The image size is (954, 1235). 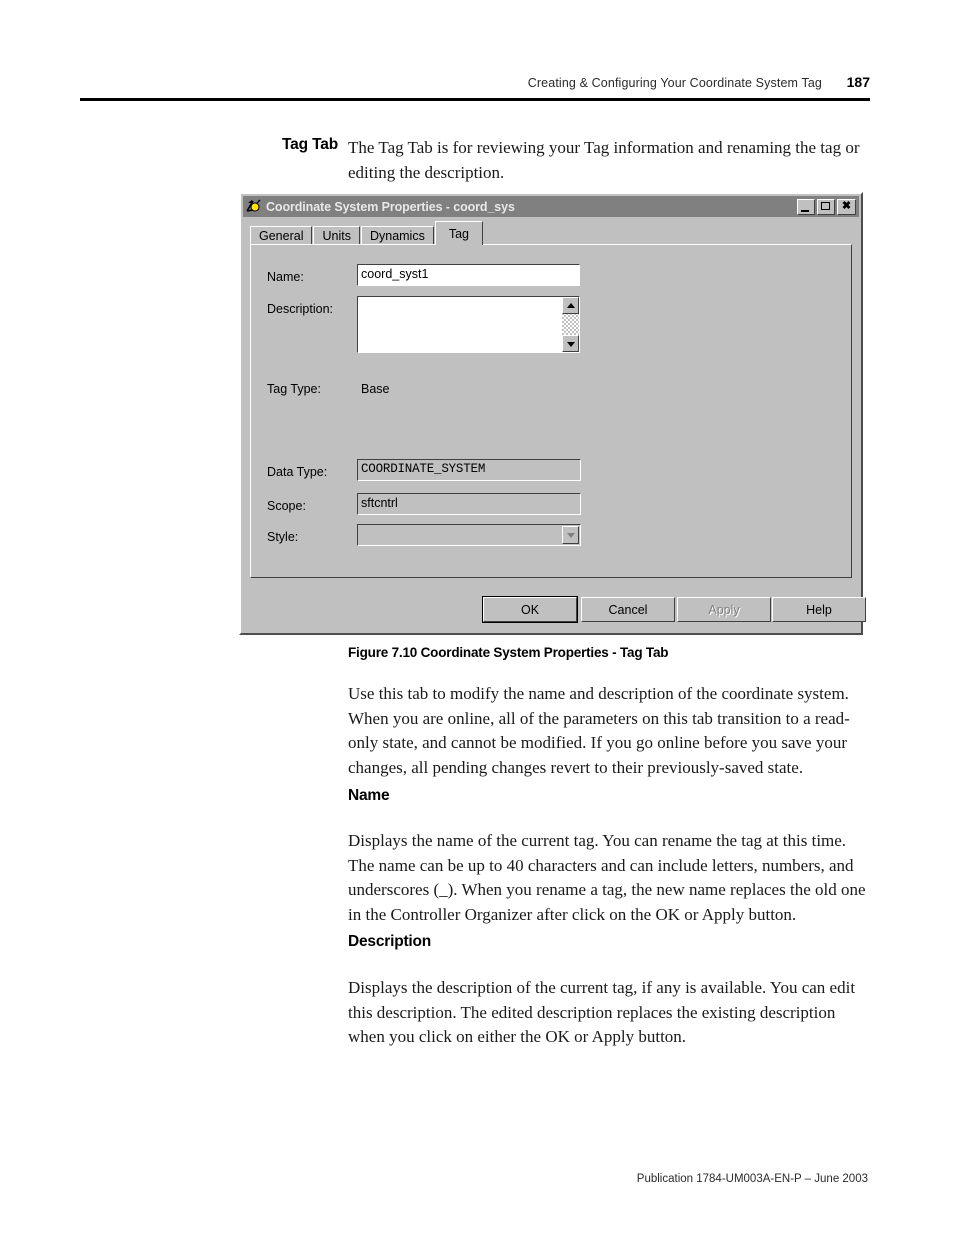 I want to click on name-label: Name:, so click(x=285, y=277).